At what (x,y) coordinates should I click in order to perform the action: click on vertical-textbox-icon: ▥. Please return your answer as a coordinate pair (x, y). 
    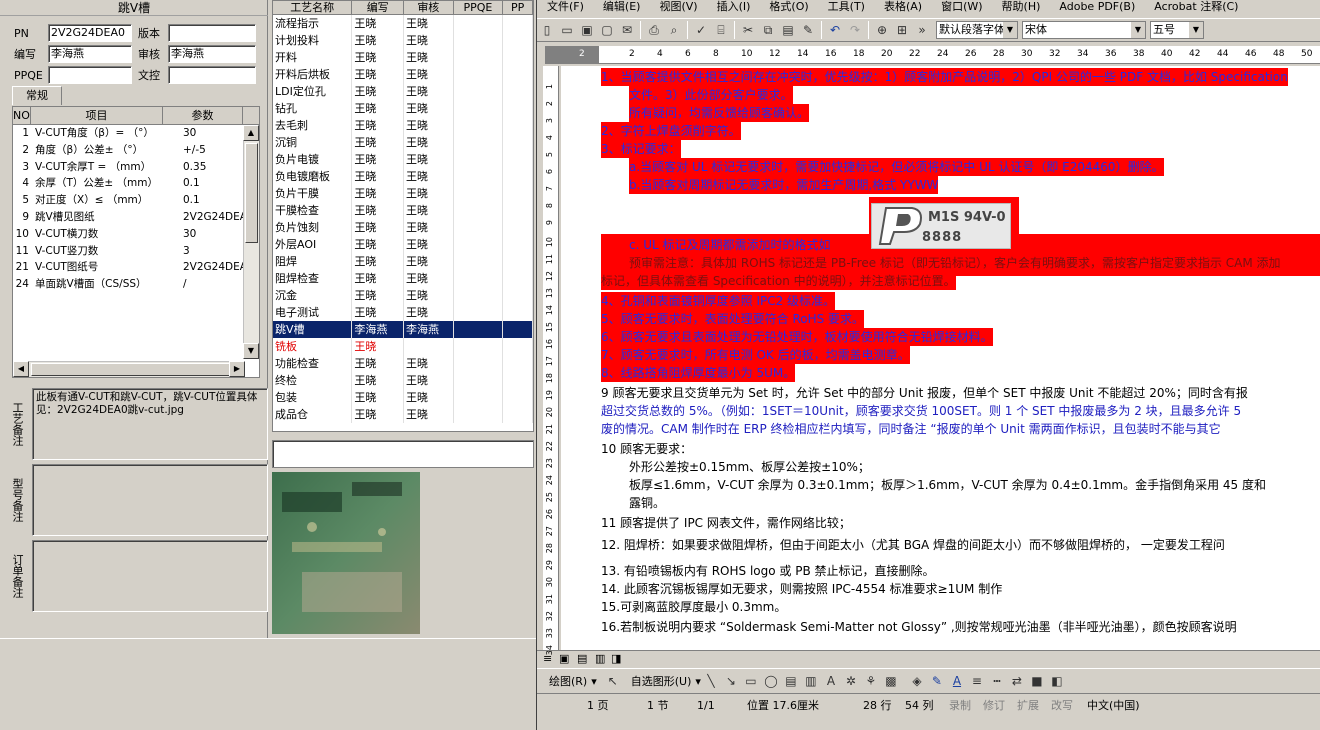
    Looking at the image, I should click on (811, 681).